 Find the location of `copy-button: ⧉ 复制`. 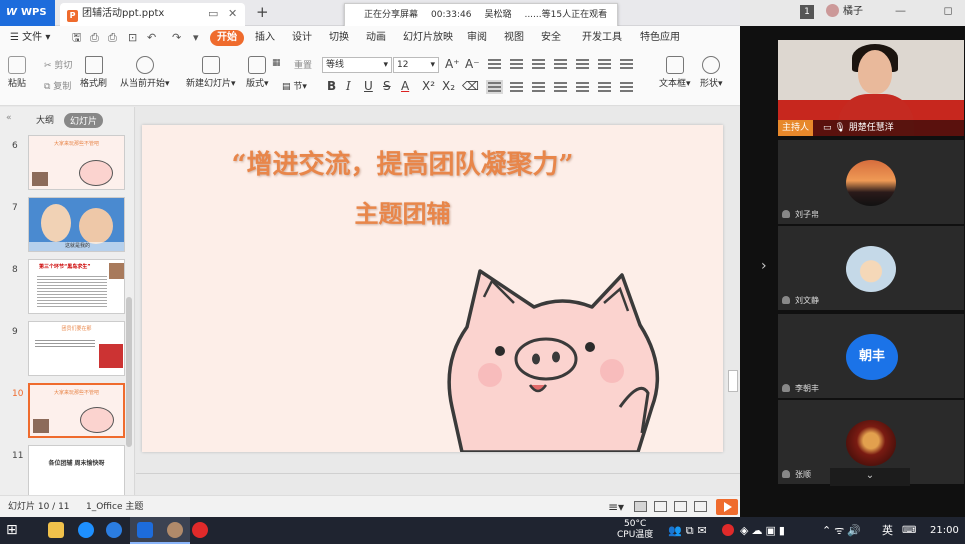

copy-button: ⧉ 复制 is located at coordinates (57, 85).